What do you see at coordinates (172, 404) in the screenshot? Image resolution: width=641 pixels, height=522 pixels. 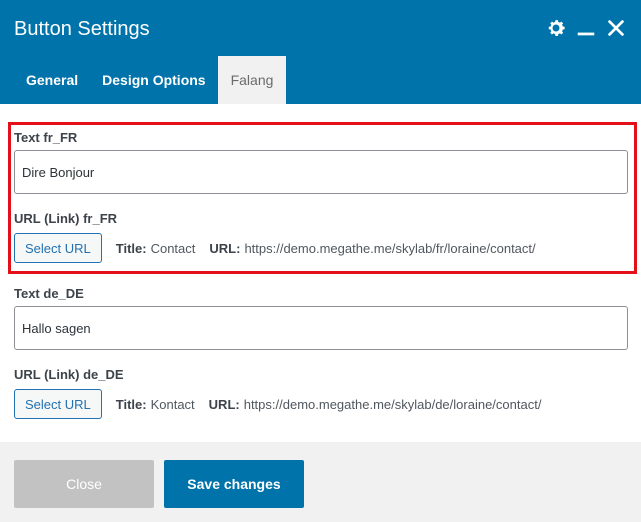 I see `title-value: Kontact` at bounding box center [172, 404].